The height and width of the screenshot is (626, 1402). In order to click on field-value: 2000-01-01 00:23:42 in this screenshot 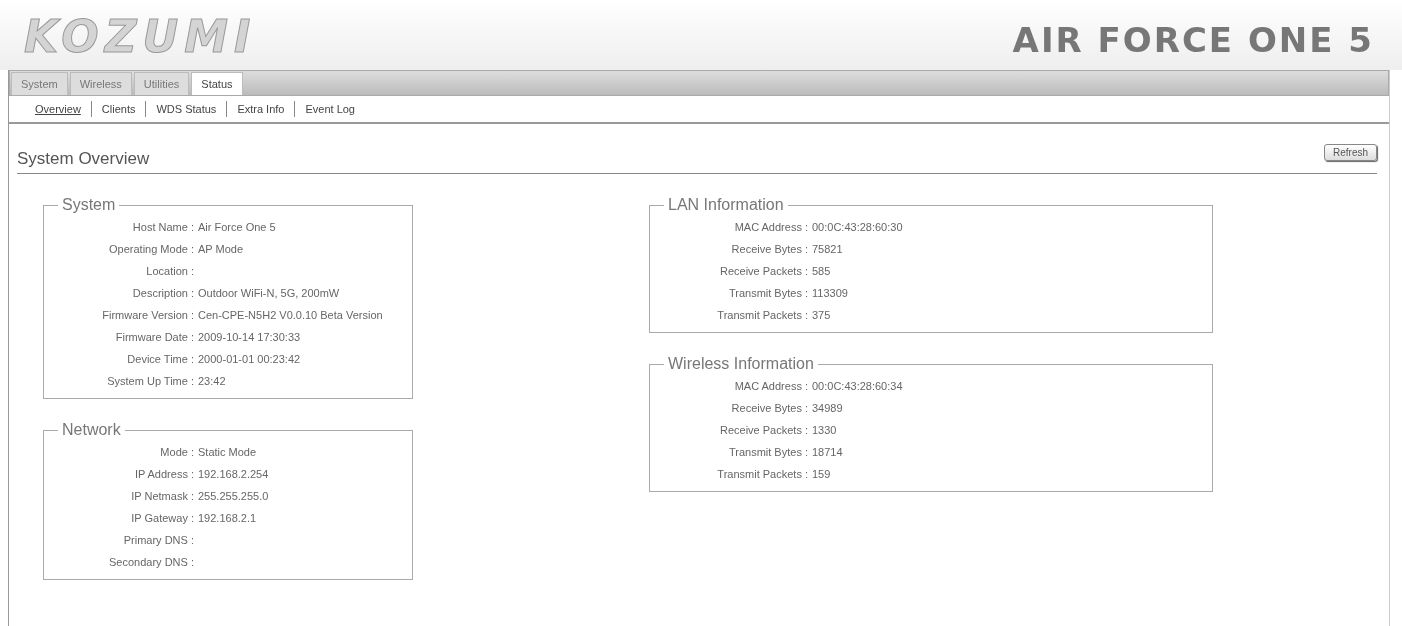, I will do `click(249, 359)`.